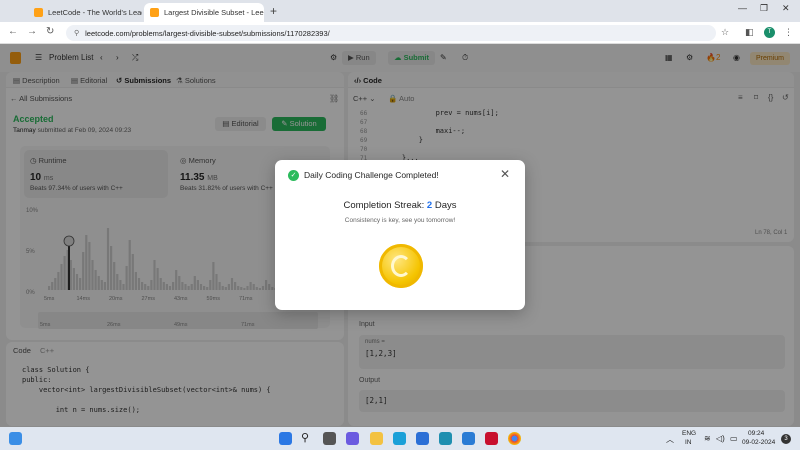 The image size is (800, 450). I want to click on browser-tab-leetcode: LeetCode - The World's Leadin ✕, so click(85, 12).